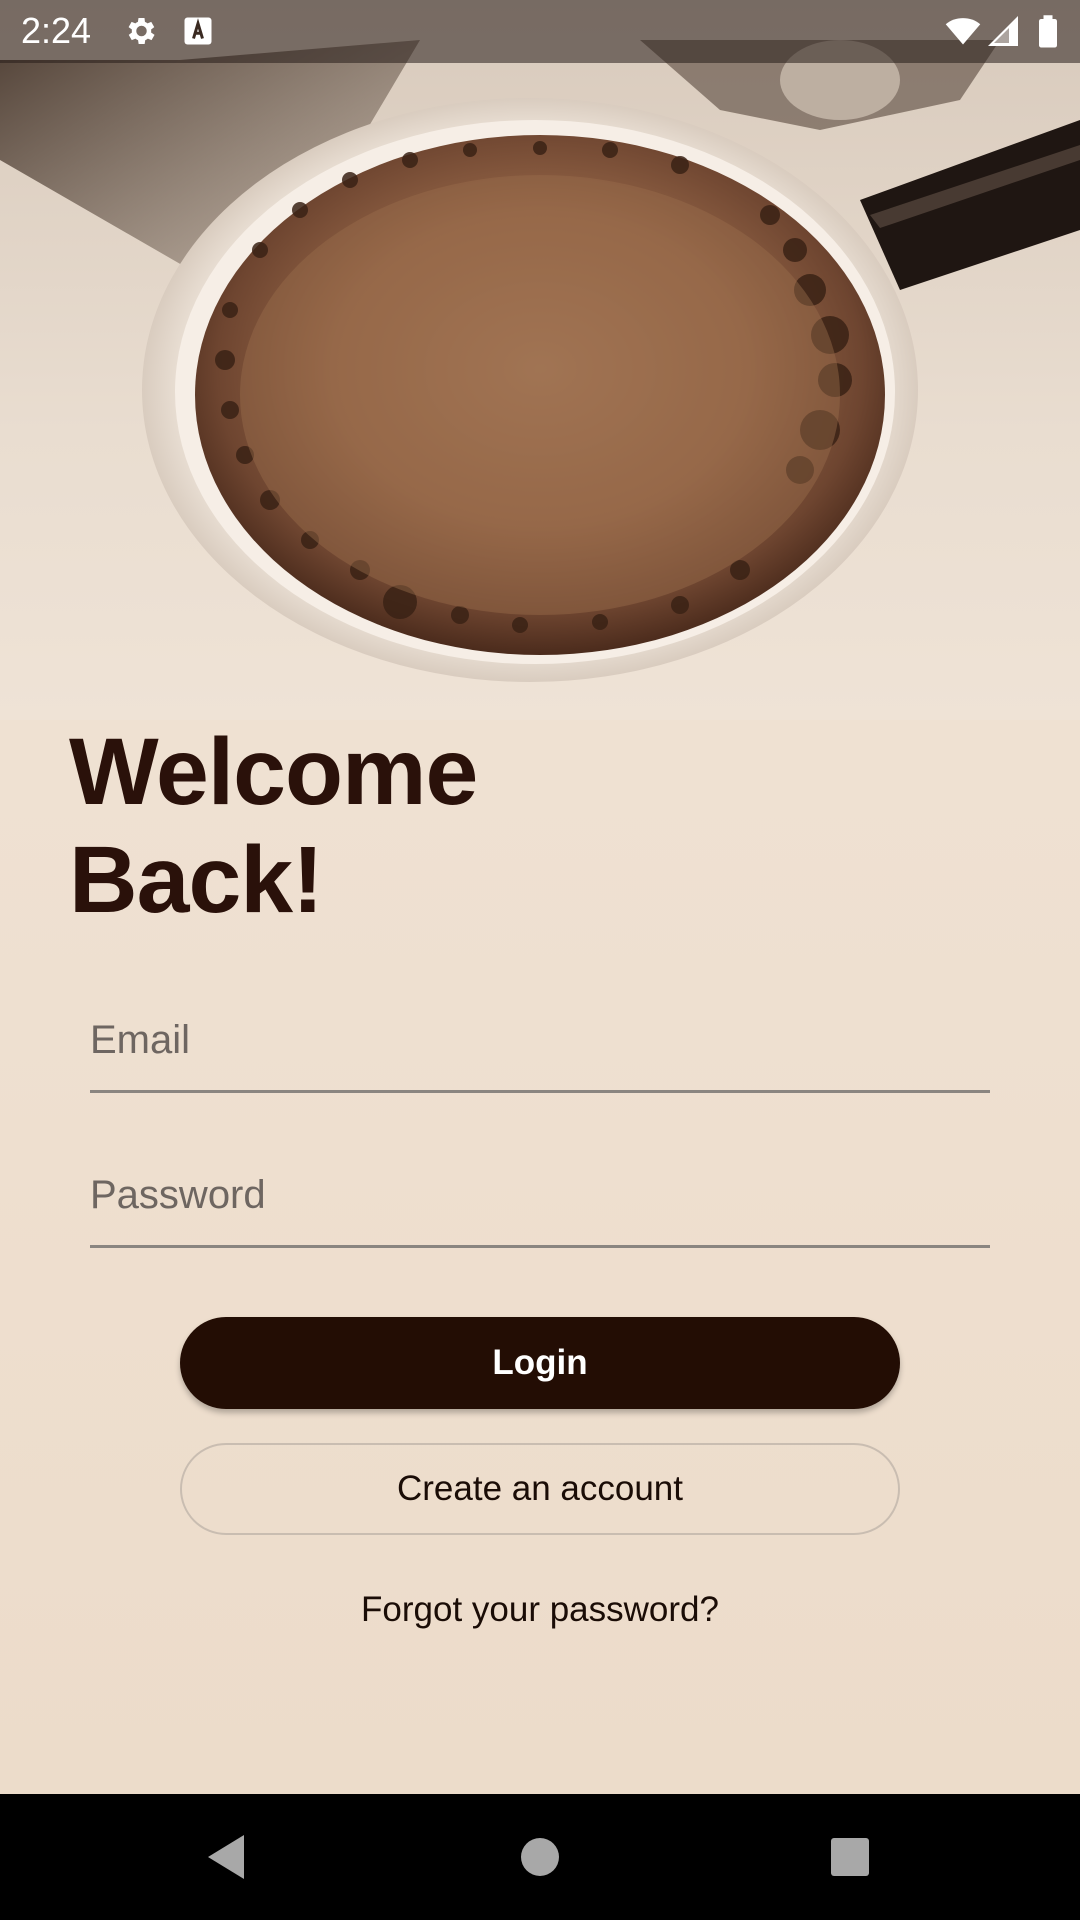 The height and width of the screenshot is (1920, 1080). I want to click on navigation-bar, so click(540, 1857).